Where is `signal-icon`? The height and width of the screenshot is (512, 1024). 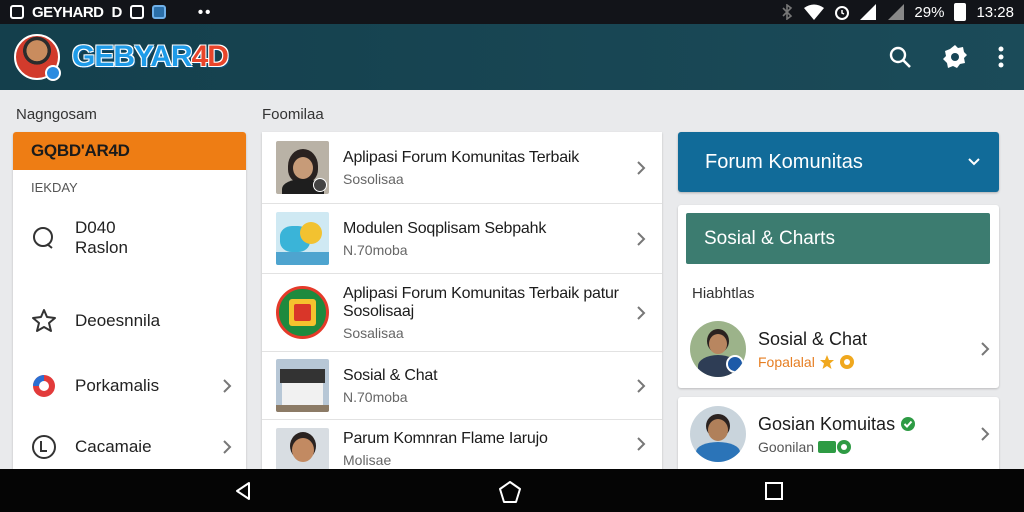
signal-icon is located at coordinates (868, 12).